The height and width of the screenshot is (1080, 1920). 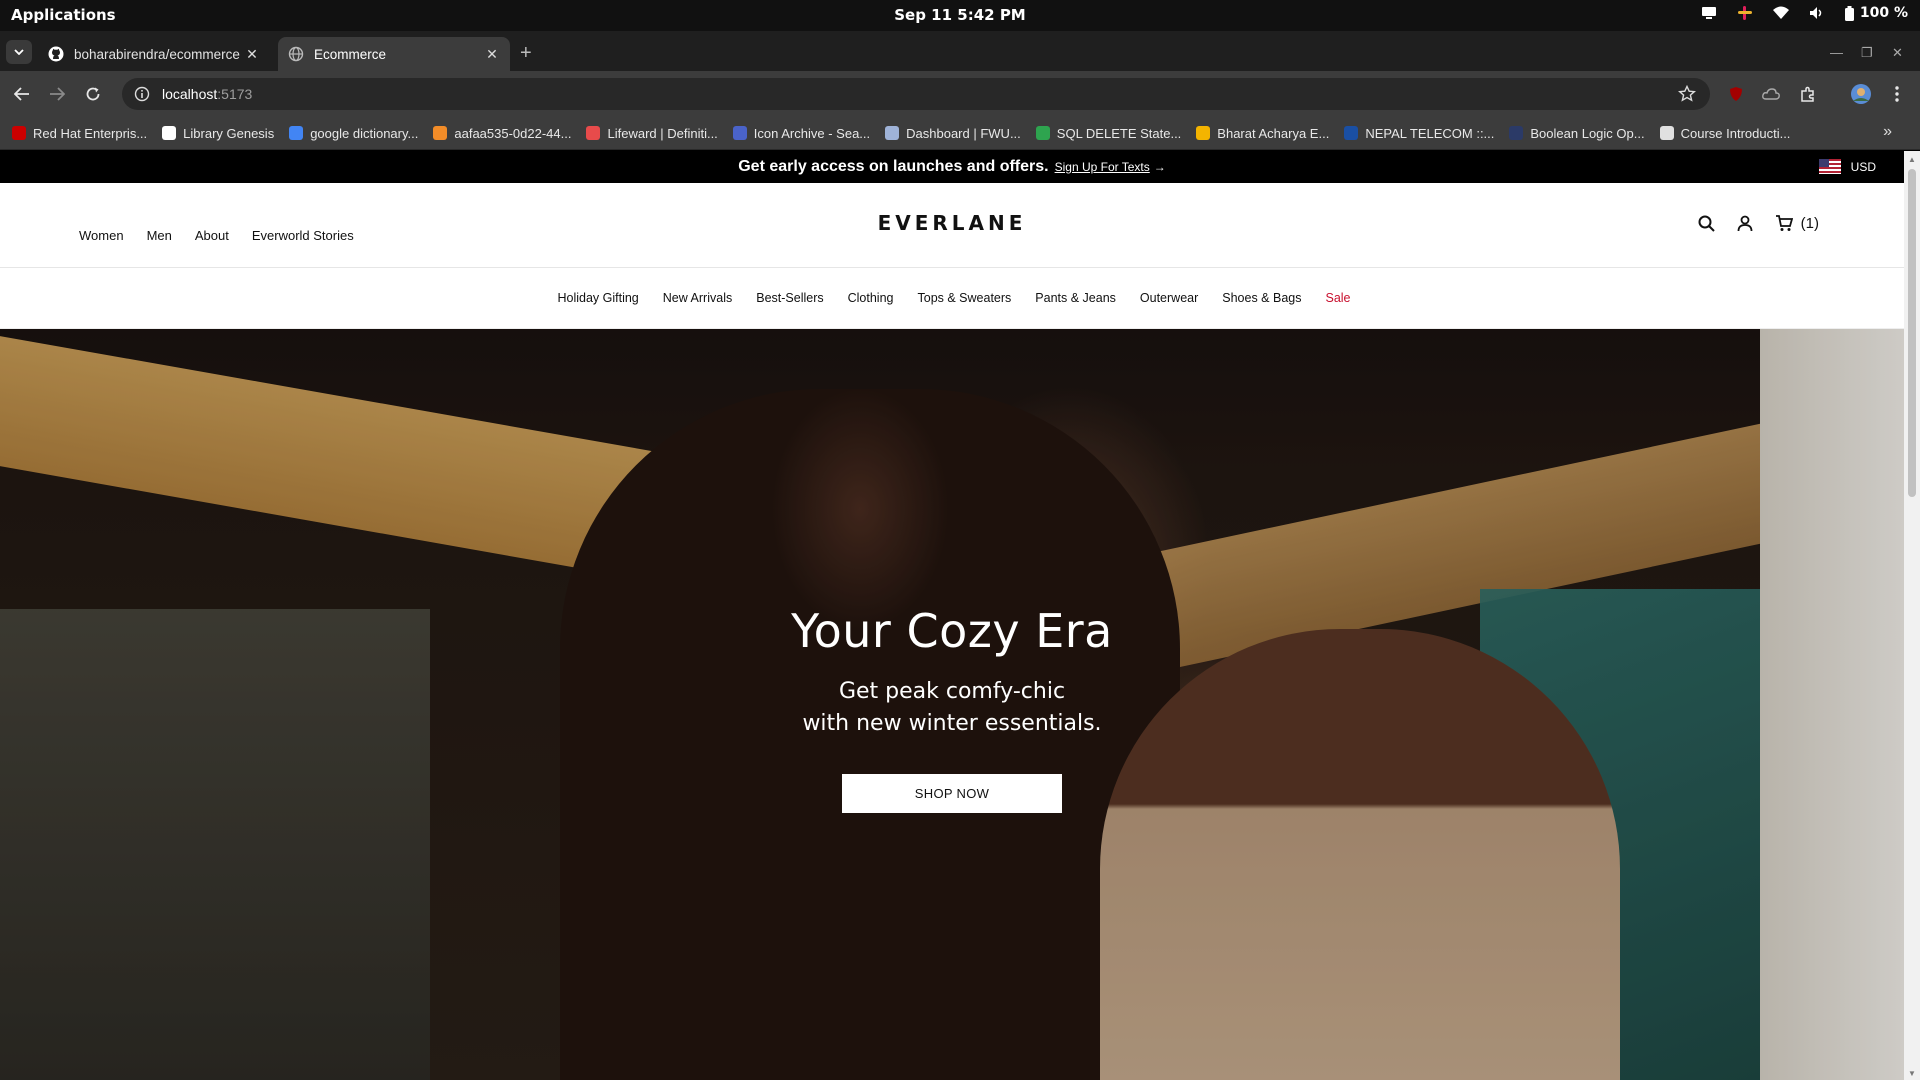 I want to click on category-item: Holiday Gifting, so click(x=597, y=298).